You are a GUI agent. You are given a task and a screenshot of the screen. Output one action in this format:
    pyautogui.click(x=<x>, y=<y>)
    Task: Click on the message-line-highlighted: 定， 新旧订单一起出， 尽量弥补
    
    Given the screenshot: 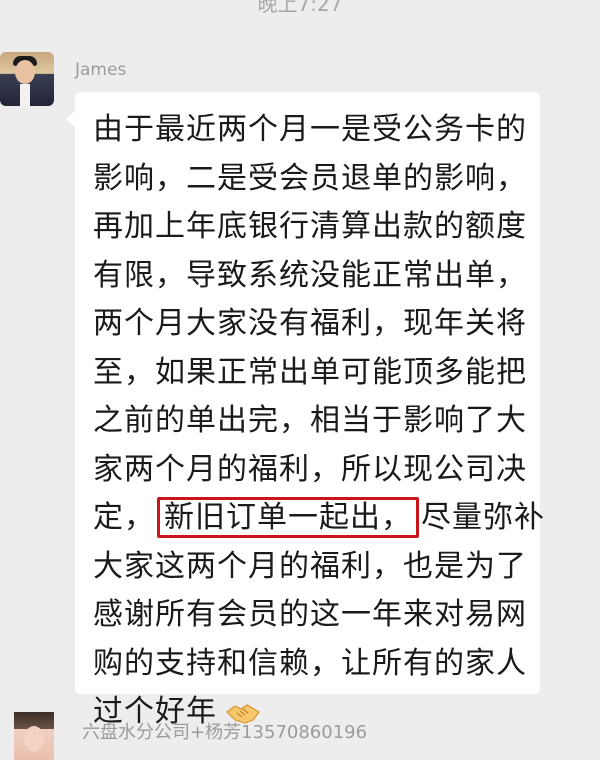 What is the action you would take?
    pyautogui.click(x=318, y=518)
    